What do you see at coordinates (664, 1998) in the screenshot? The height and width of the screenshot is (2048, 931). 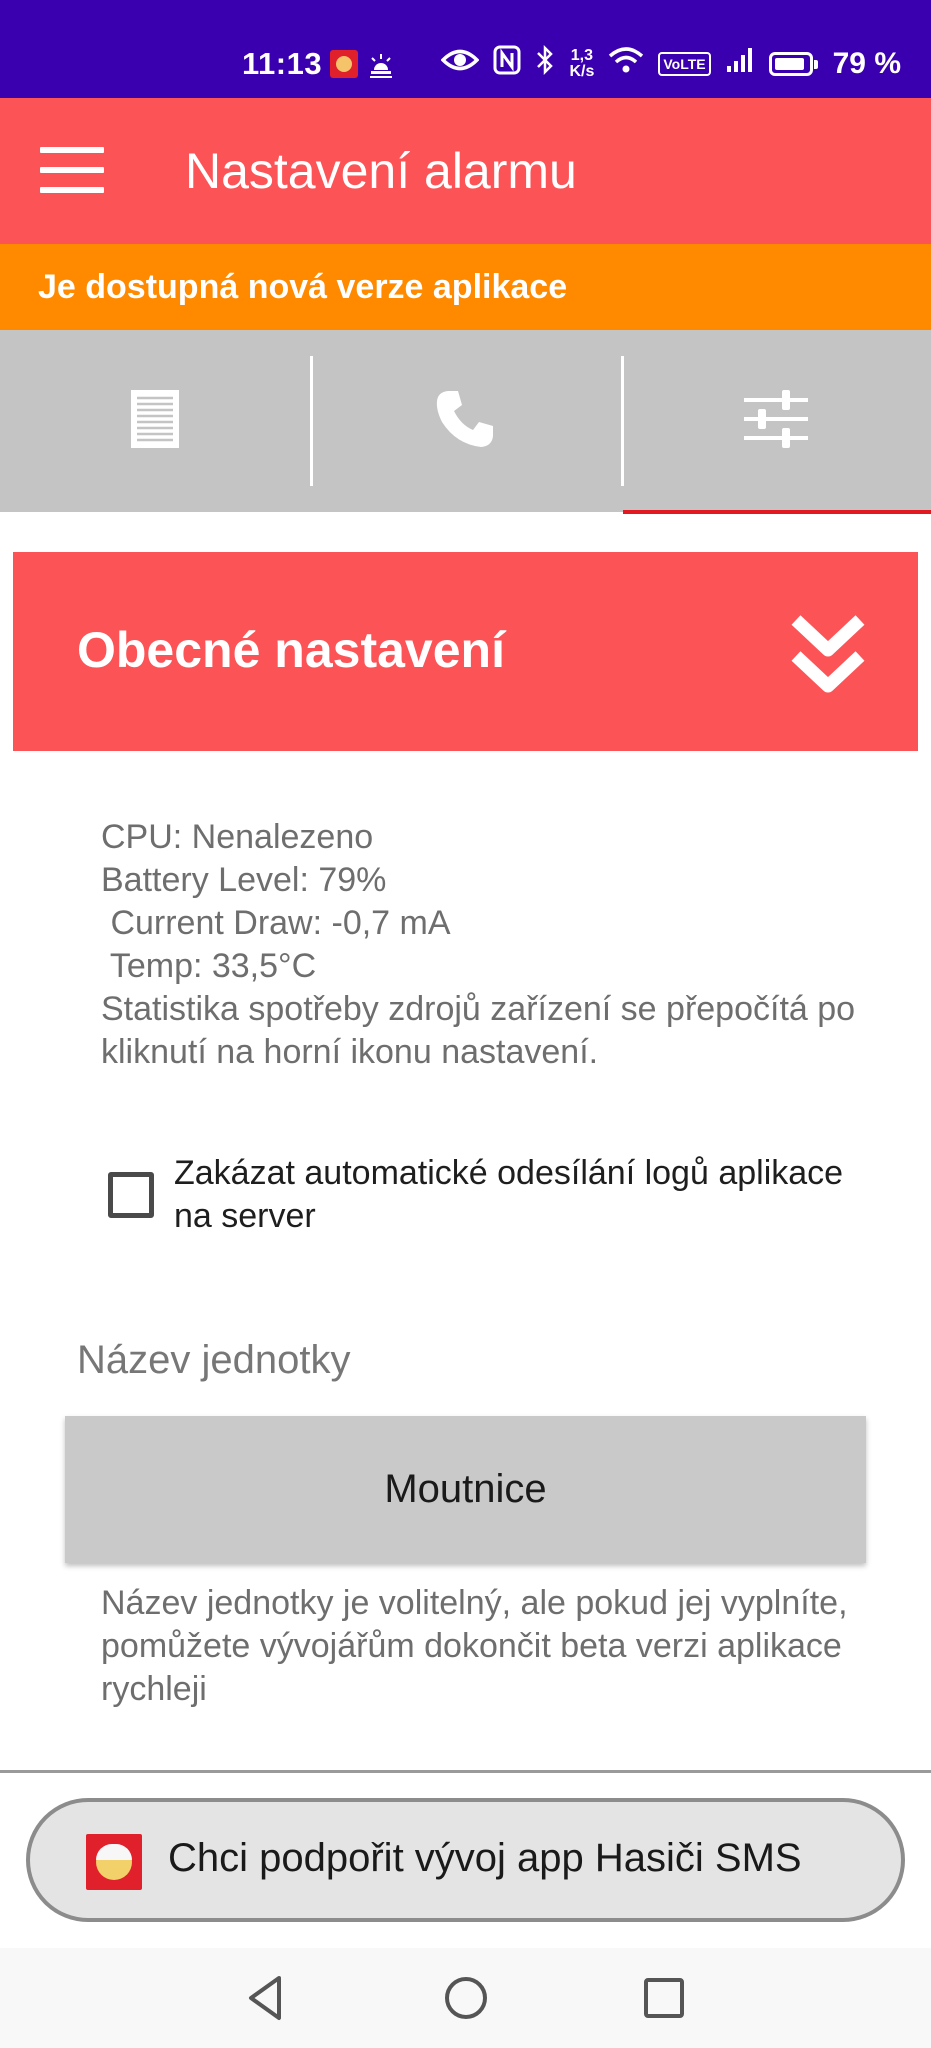 I see `recent-apps-icon` at bounding box center [664, 1998].